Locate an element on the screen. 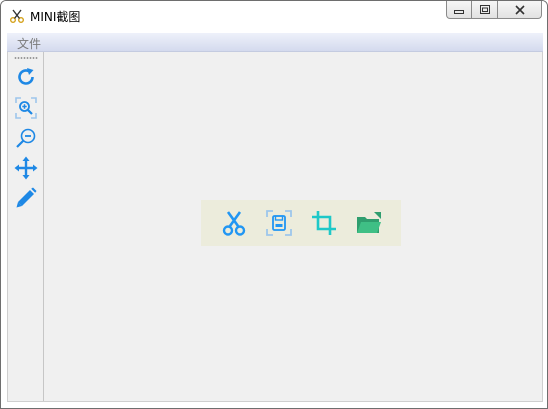 The image size is (548, 409). zoom-out-icon is located at coordinates (26, 138).